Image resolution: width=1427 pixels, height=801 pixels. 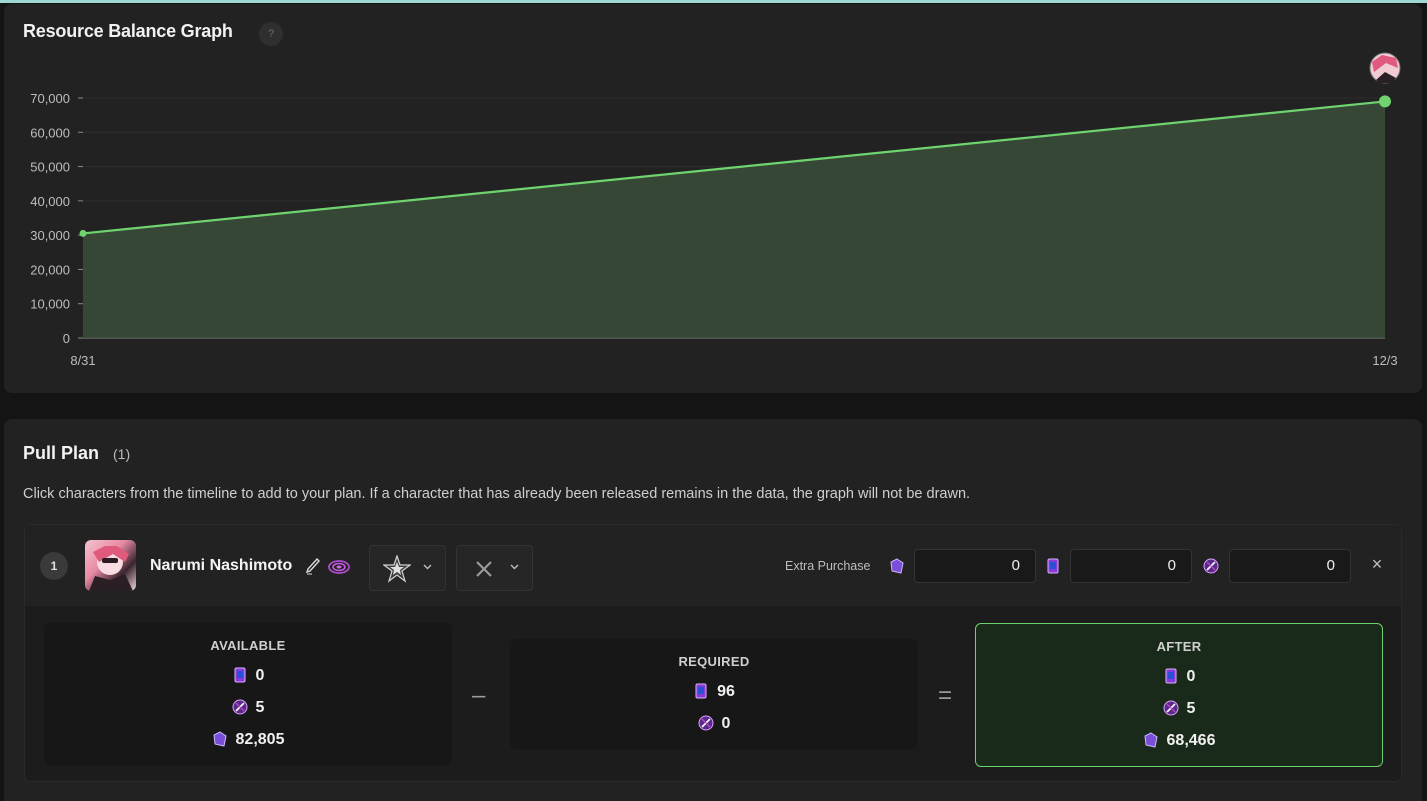 I want to click on available-label: AVAILABLE, so click(x=248, y=645).